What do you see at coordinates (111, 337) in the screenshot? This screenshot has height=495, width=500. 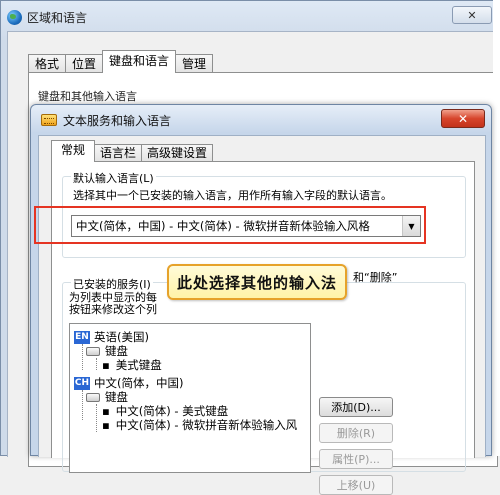 I see `tree-item-english: EN 英语(美国)` at bounding box center [111, 337].